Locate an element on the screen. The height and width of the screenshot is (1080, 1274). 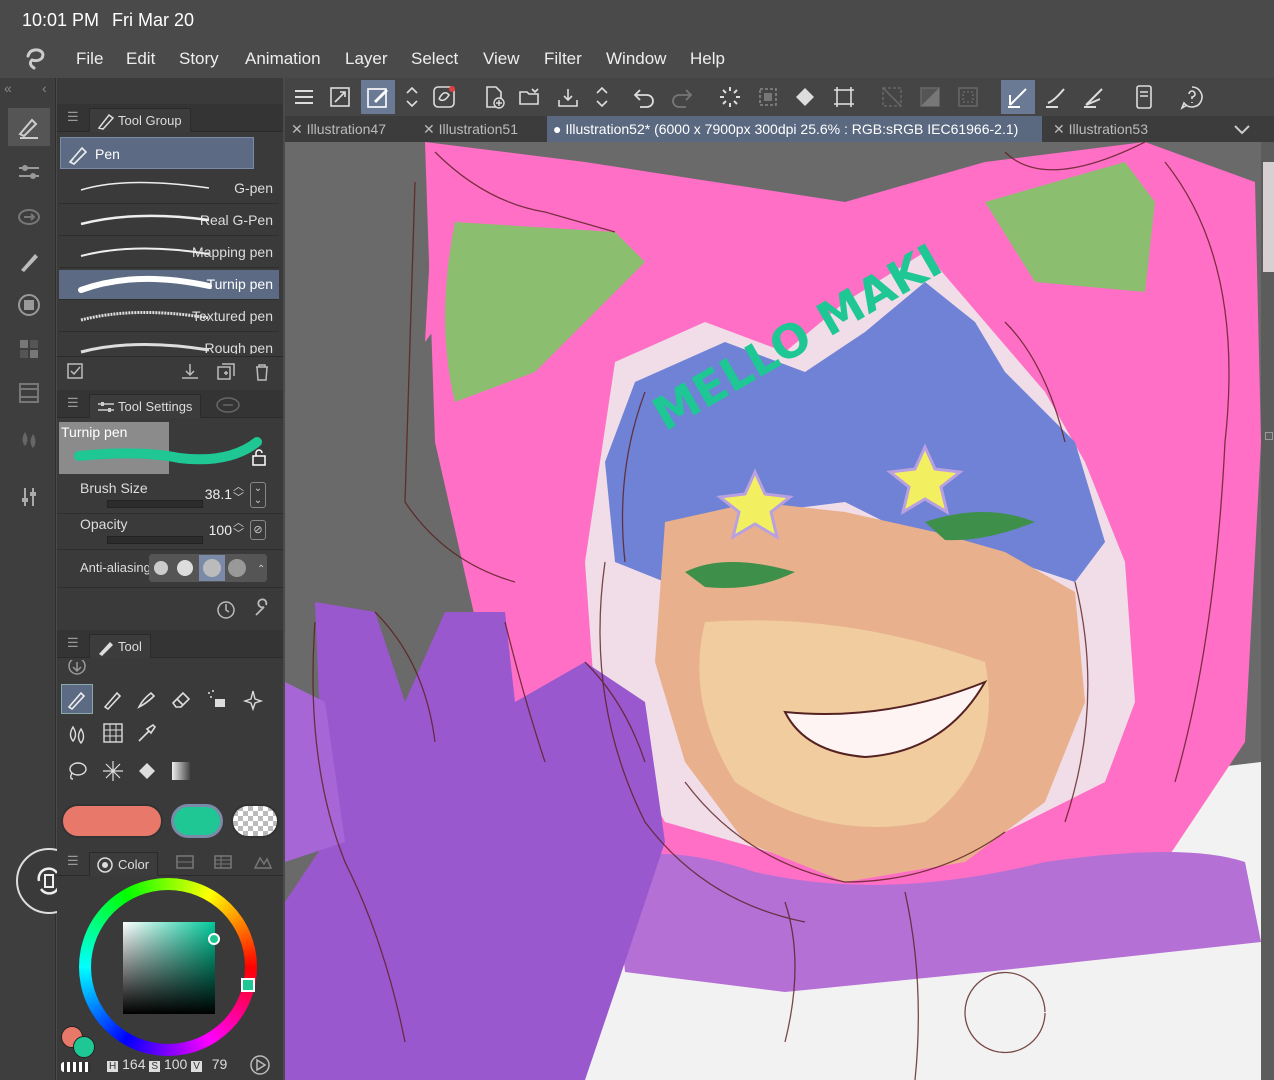
play-circle-icon is located at coordinates (260, 1065).